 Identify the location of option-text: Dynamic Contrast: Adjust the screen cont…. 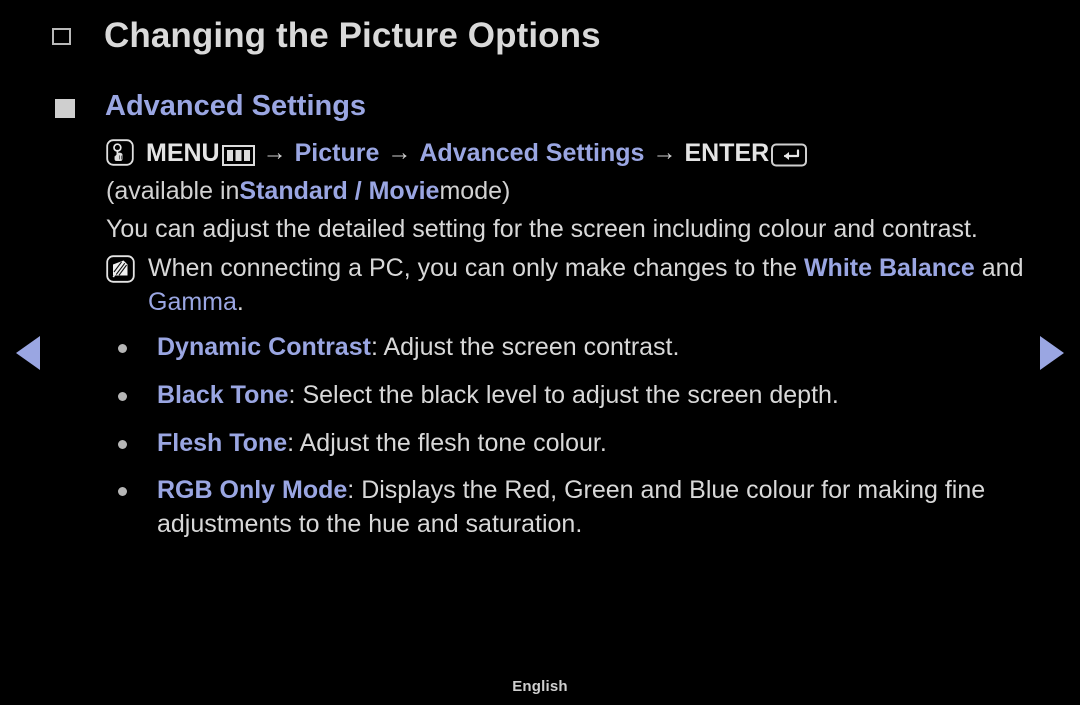
(418, 348).